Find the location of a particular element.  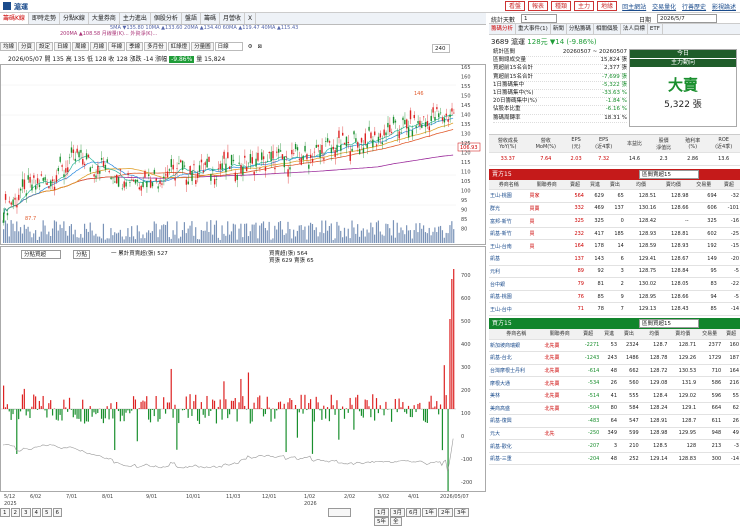

stat-days-select: 1 is located at coordinates (539, 18).